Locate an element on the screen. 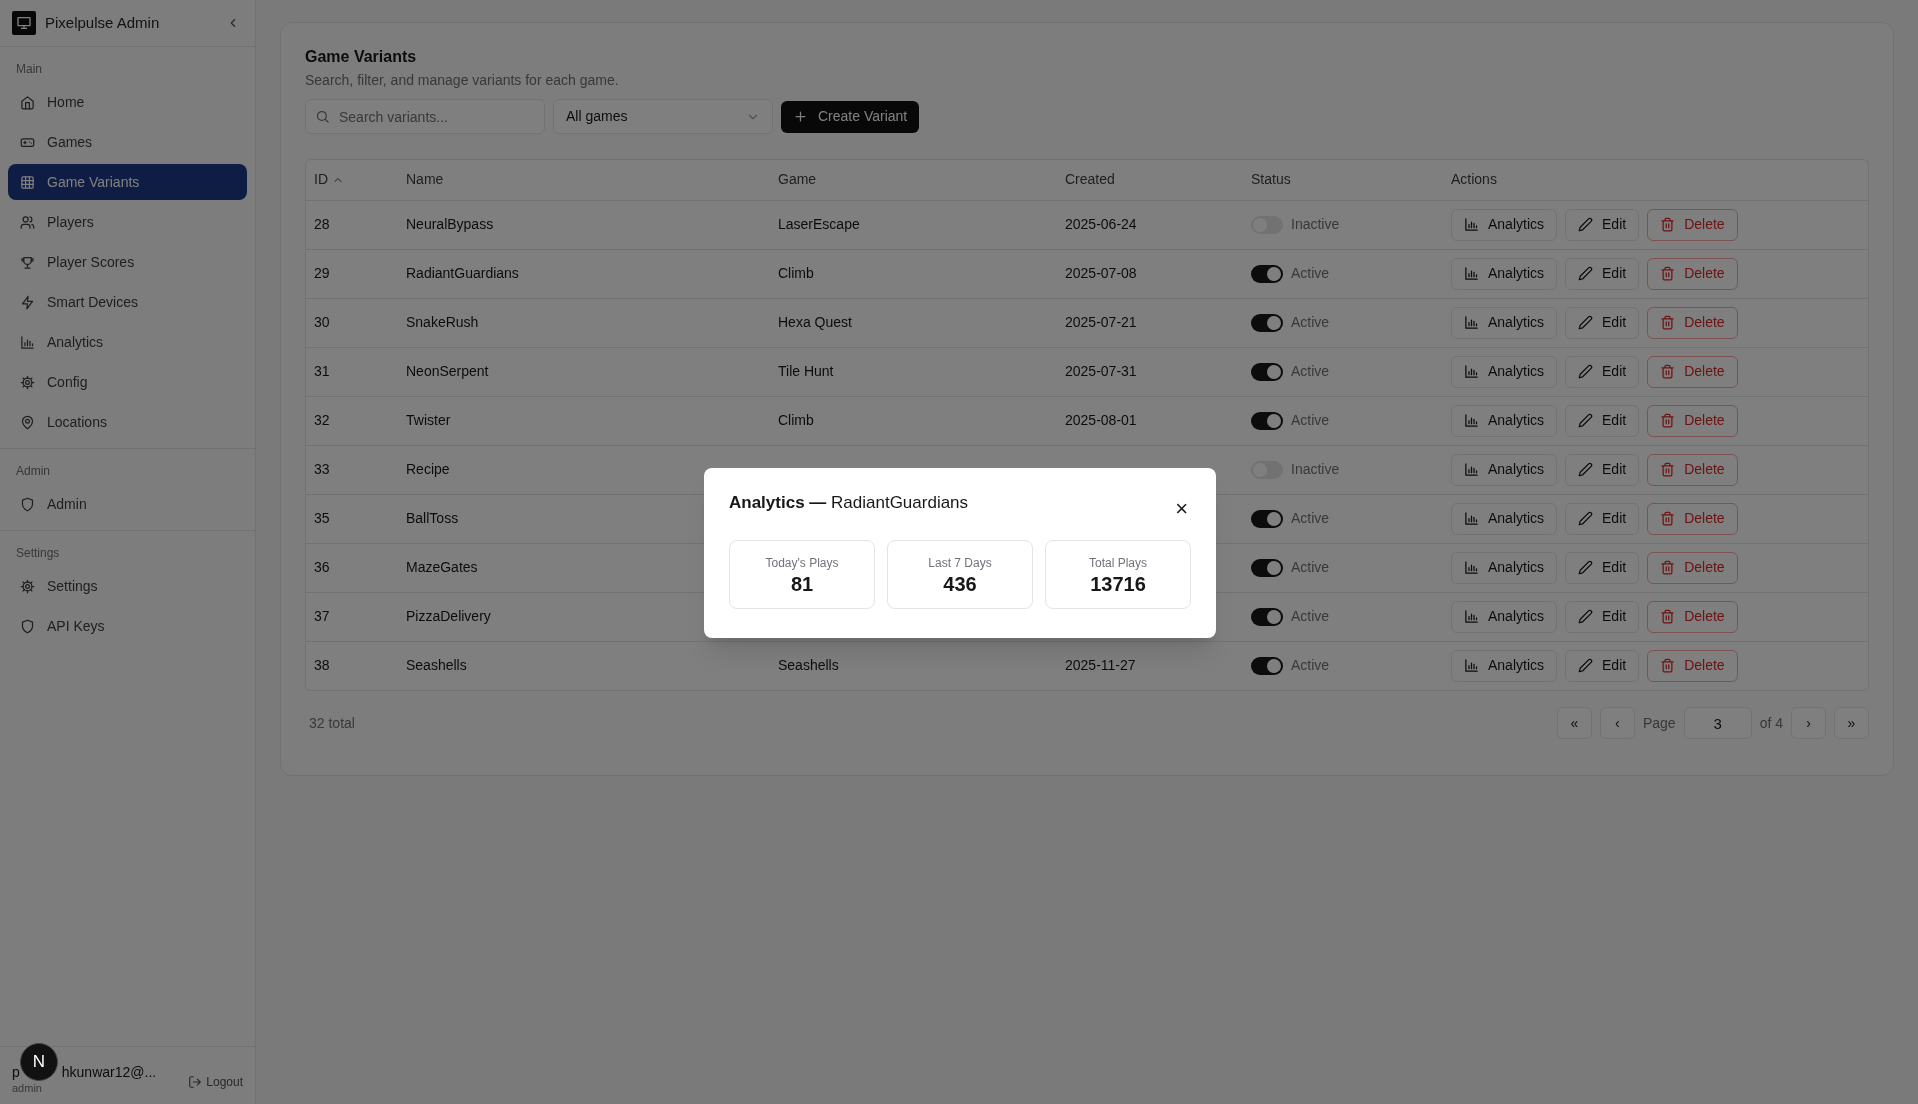 The height and width of the screenshot is (1104, 1918). nav-item: Smart Devices is located at coordinates (127, 302).